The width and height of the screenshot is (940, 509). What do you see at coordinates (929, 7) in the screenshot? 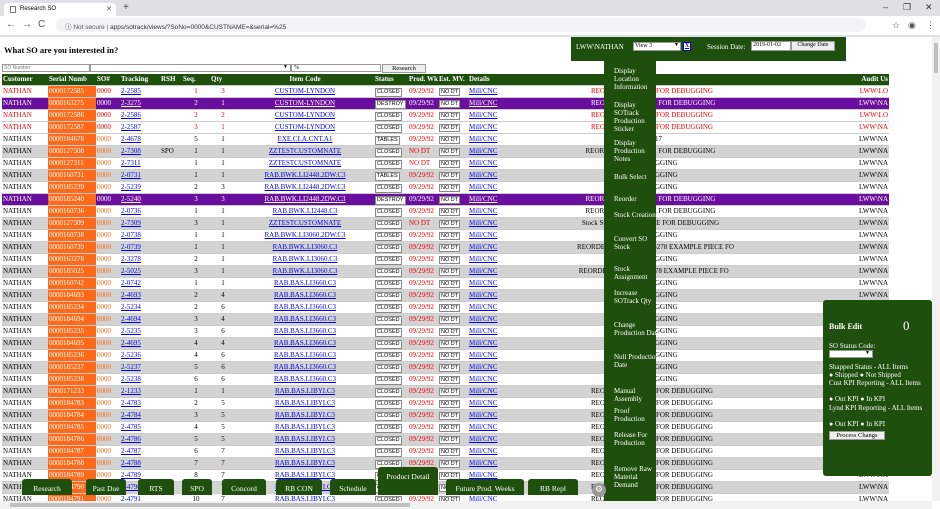
I see `close-window-icon: ✕` at bounding box center [929, 7].